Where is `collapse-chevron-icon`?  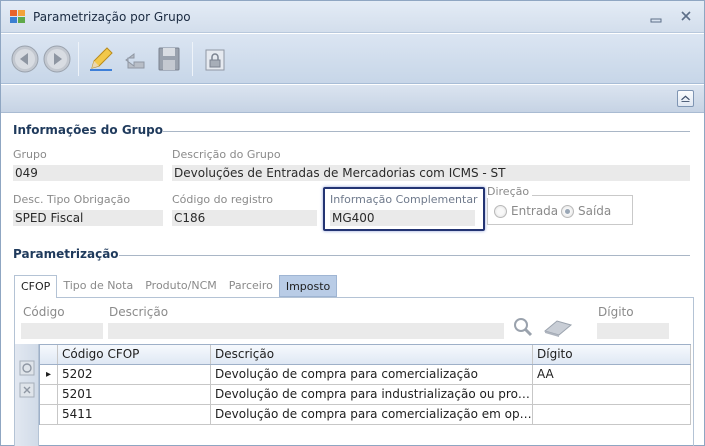
collapse-chevron-icon is located at coordinates (685, 98).